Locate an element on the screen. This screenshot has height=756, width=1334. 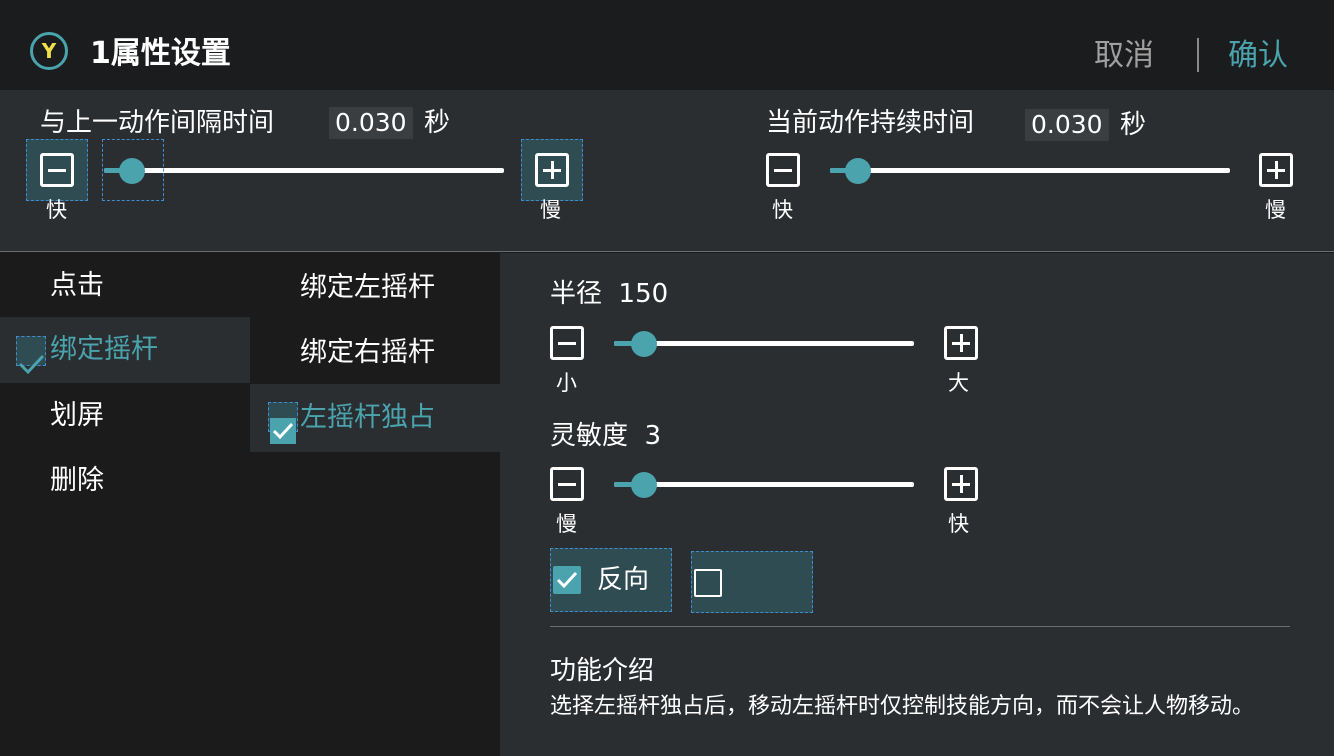
duration-value: 0.030 is located at coordinates (1067, 125).